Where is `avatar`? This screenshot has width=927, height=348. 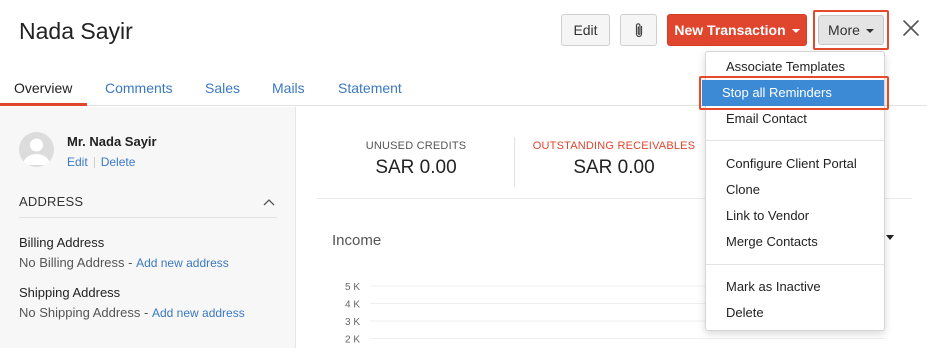 avatar is located at coordinates (36, 149).